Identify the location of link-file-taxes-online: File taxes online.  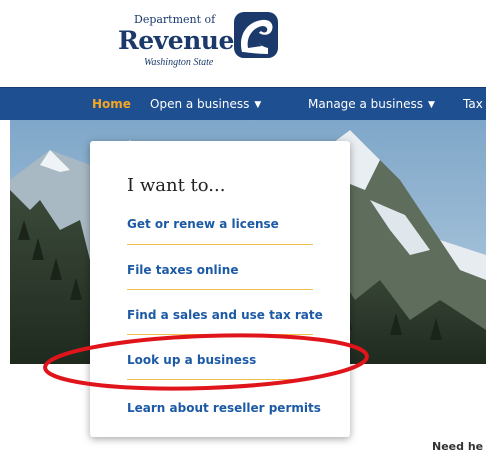
(242, 270).